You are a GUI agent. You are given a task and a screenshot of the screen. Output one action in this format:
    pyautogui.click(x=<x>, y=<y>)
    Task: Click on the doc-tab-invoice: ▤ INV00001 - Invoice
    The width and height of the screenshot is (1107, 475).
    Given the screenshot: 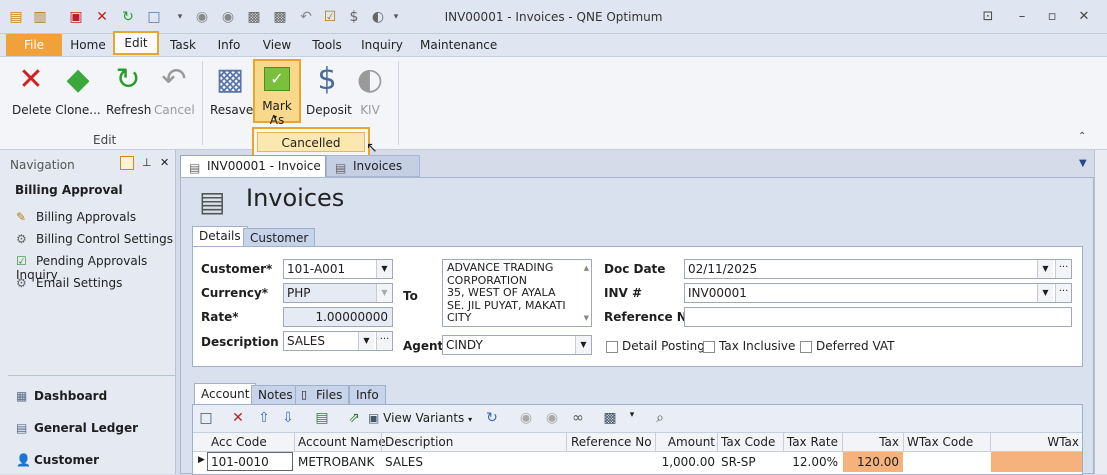 What is the action you would take?
    pyautogui.click(x=253, y=166)
    